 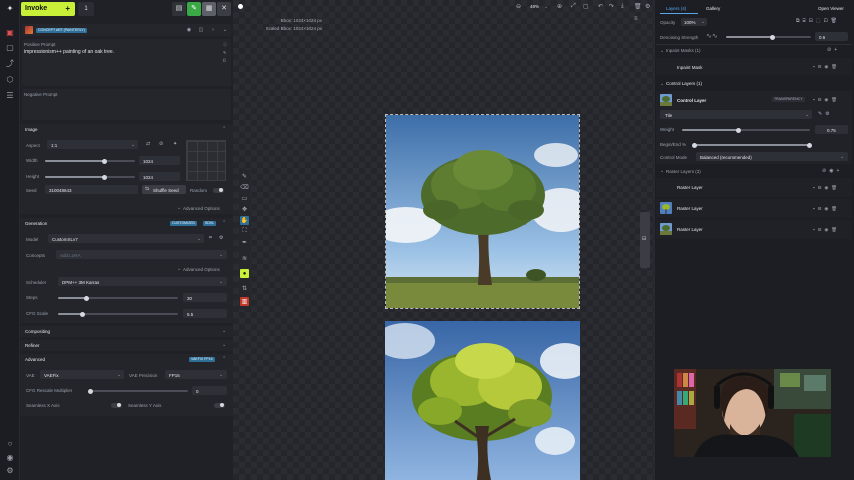 What do you see at coordinates (31, 129) in the screenshot?
I see `image-section-title: Image` at bounding box center [31, 129].